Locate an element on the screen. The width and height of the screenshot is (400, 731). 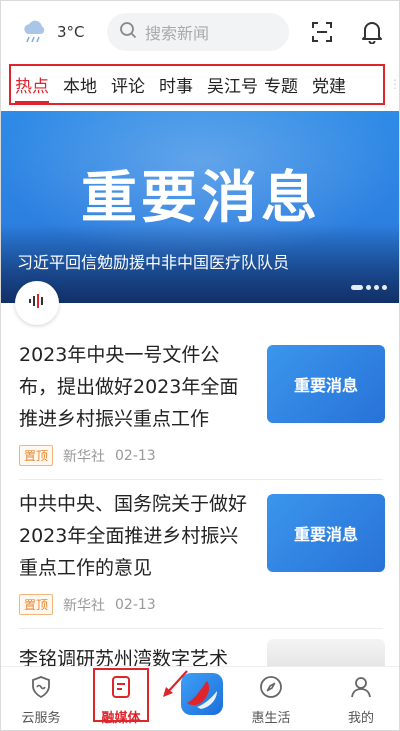
banner-title: 重要消息 is located at coordinates (201, 198).